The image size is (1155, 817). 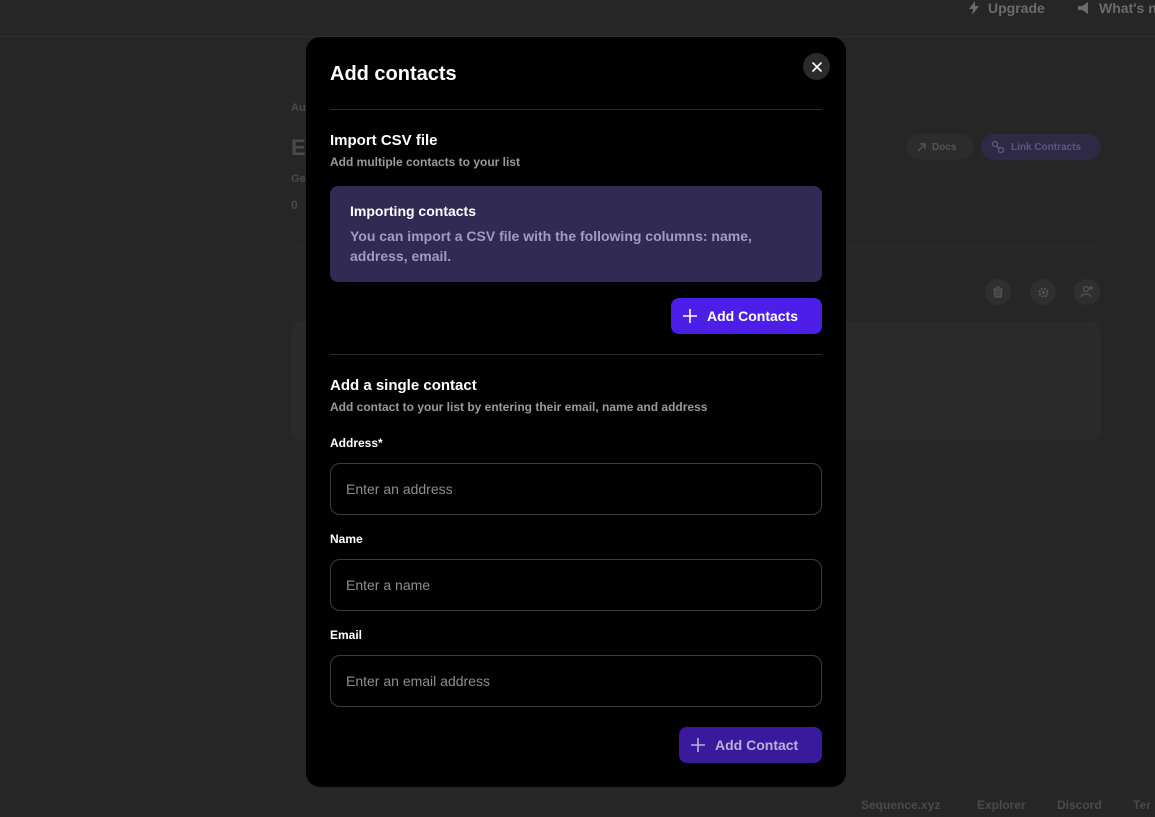 What do you see at coordinates (1016, 8) in the screenshot?
I see `upgrade-label: Upgrade` at bounding box center [1016, 8].